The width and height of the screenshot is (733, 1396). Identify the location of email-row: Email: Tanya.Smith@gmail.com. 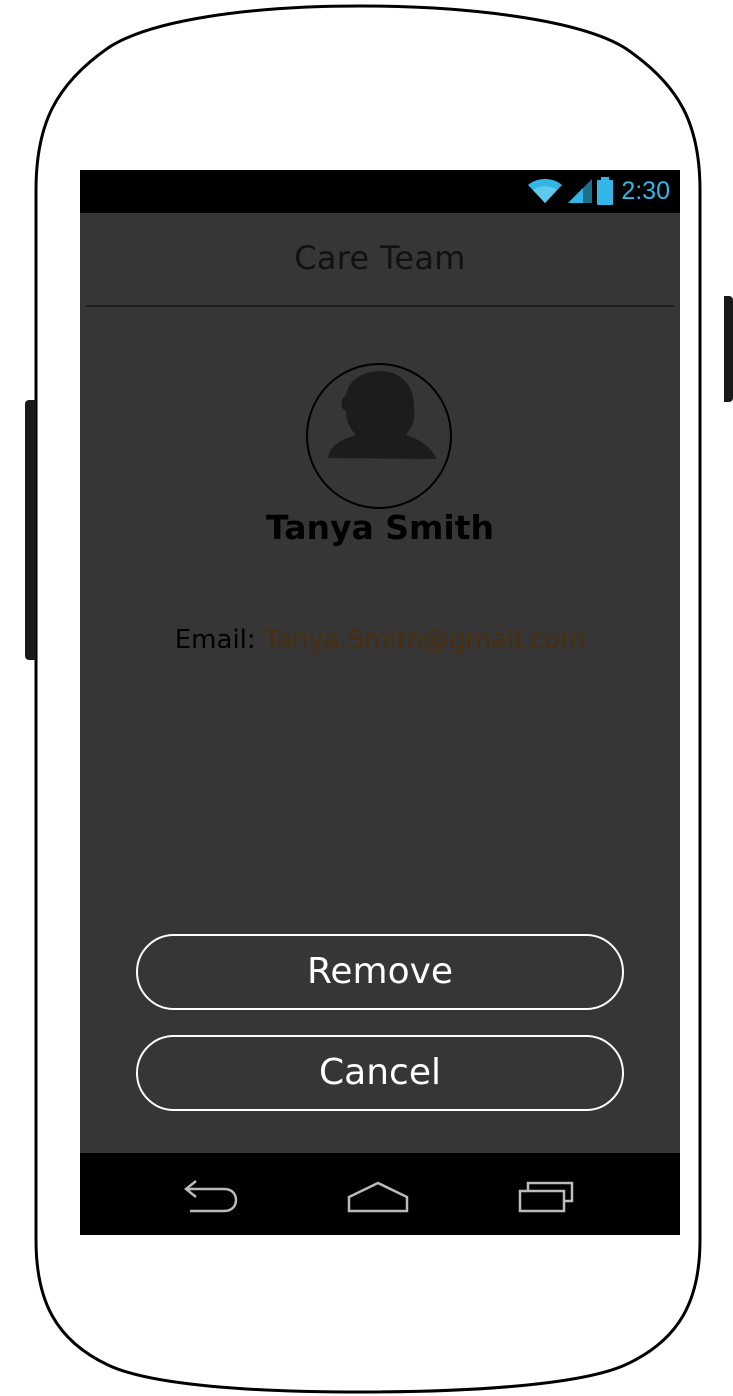
(380, 640).